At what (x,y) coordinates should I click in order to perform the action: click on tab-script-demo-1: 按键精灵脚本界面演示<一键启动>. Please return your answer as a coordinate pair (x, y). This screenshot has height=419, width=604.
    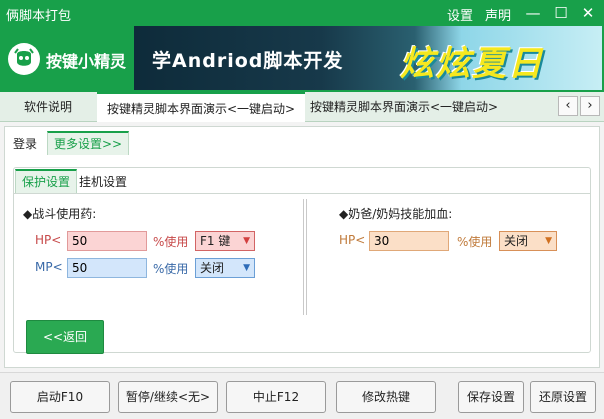
    Looking at the image, I should click on (201, 107).